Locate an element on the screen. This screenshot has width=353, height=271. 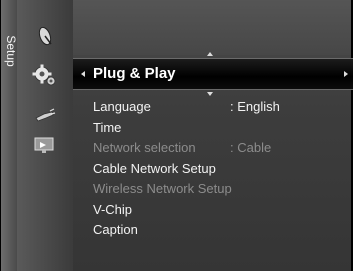
menu-item-label: Network selection is located at coordinates (144, 147).